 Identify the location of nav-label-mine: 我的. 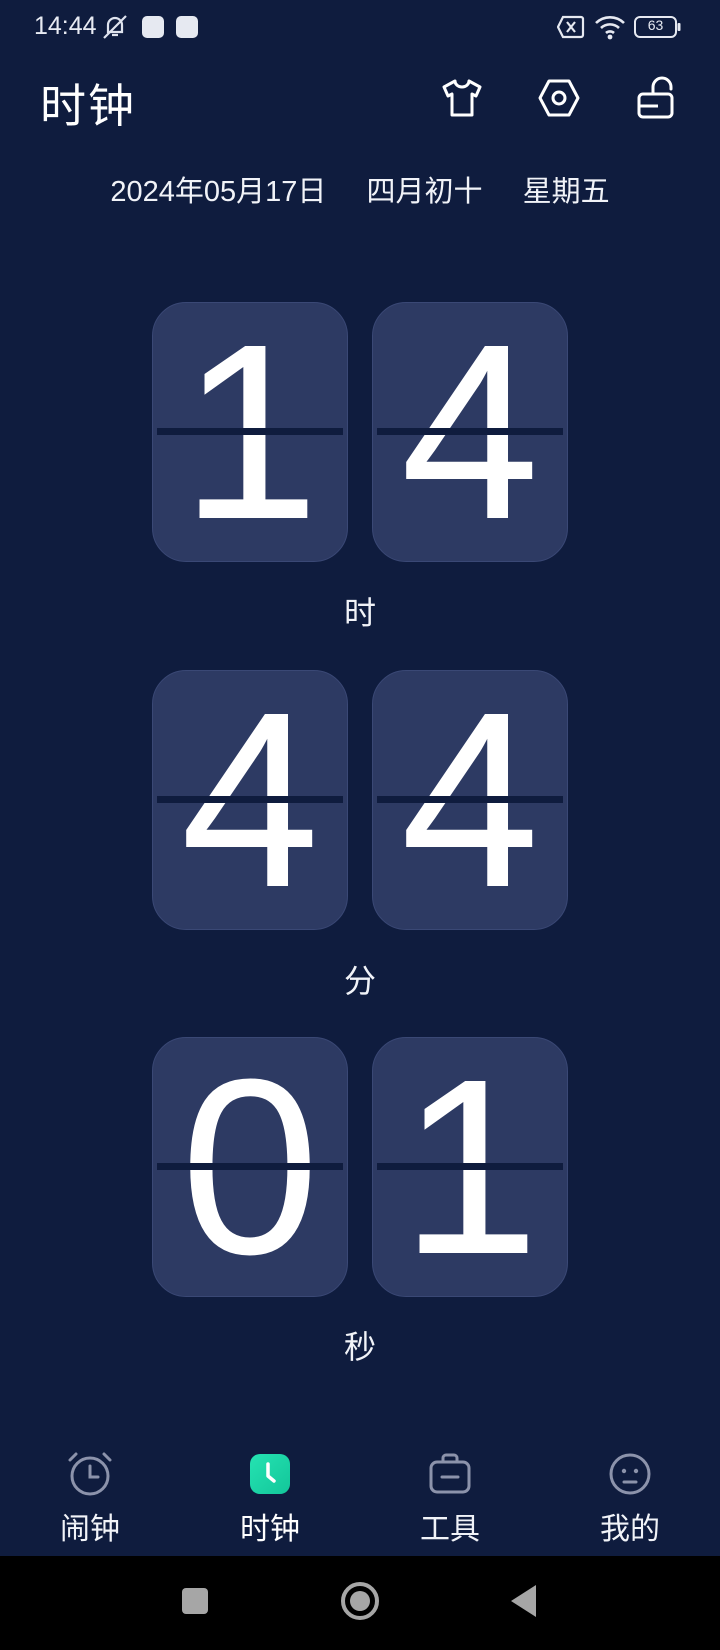
(630, 1529).